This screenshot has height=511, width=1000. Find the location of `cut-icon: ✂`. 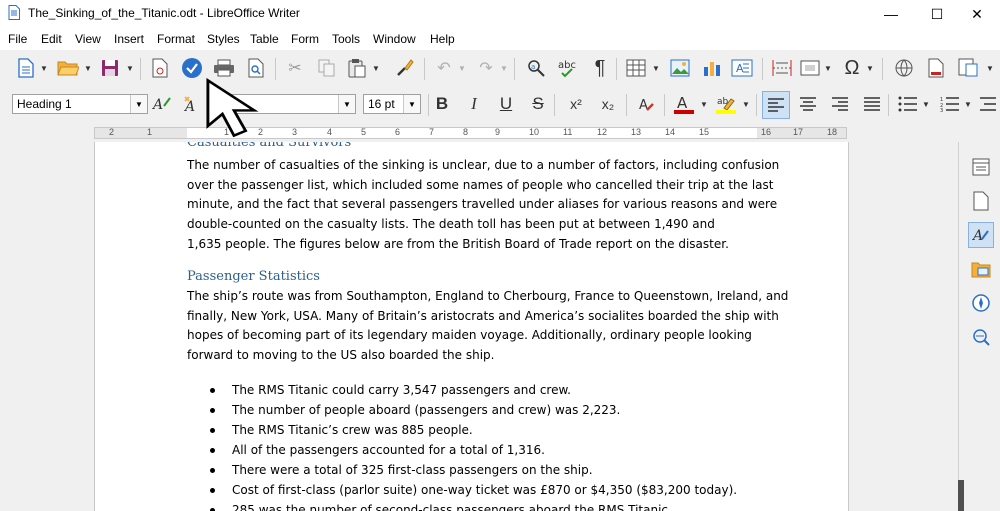

cut-icon: ✂ is located at coordinates (295, 68).